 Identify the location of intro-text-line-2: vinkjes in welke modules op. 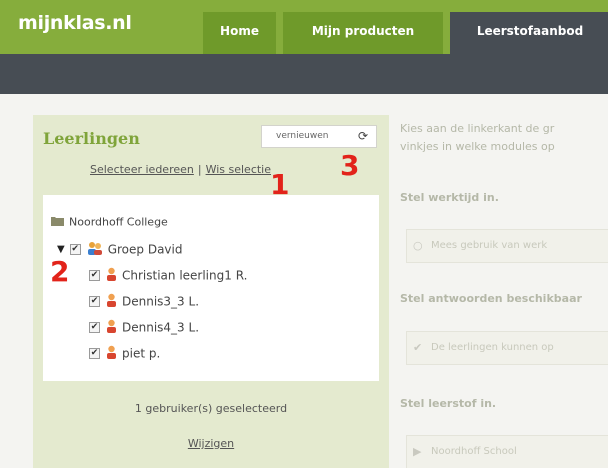
(477, 146).